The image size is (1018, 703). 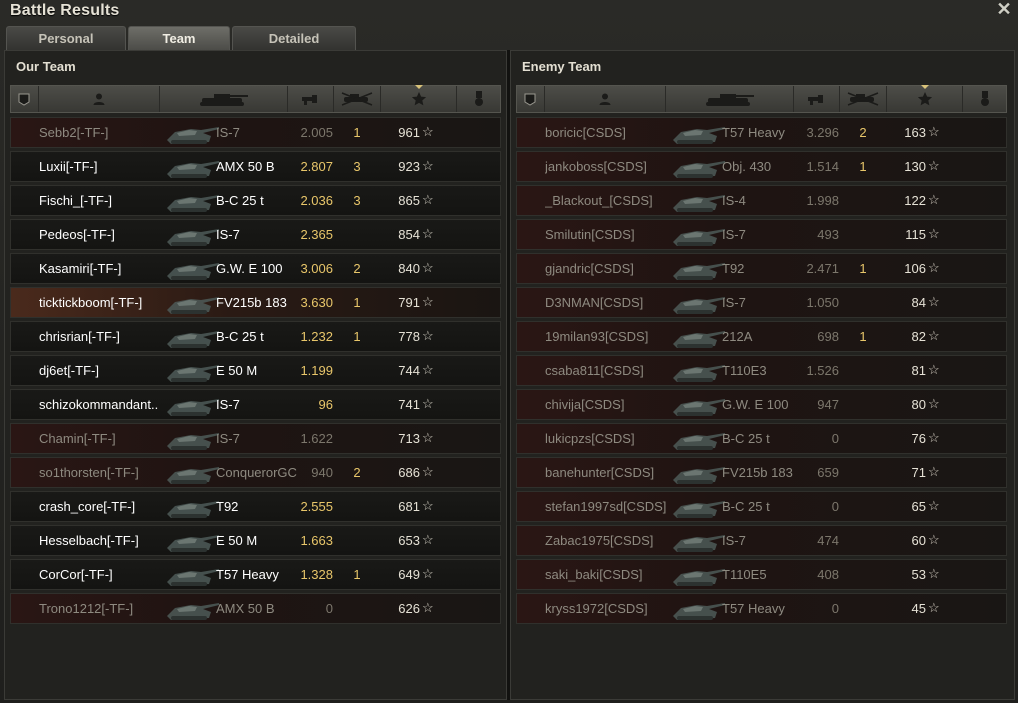 I want to click on player-row: schizokommandant.. IS-7 96 741 ☆, so click(x=255, y=404).